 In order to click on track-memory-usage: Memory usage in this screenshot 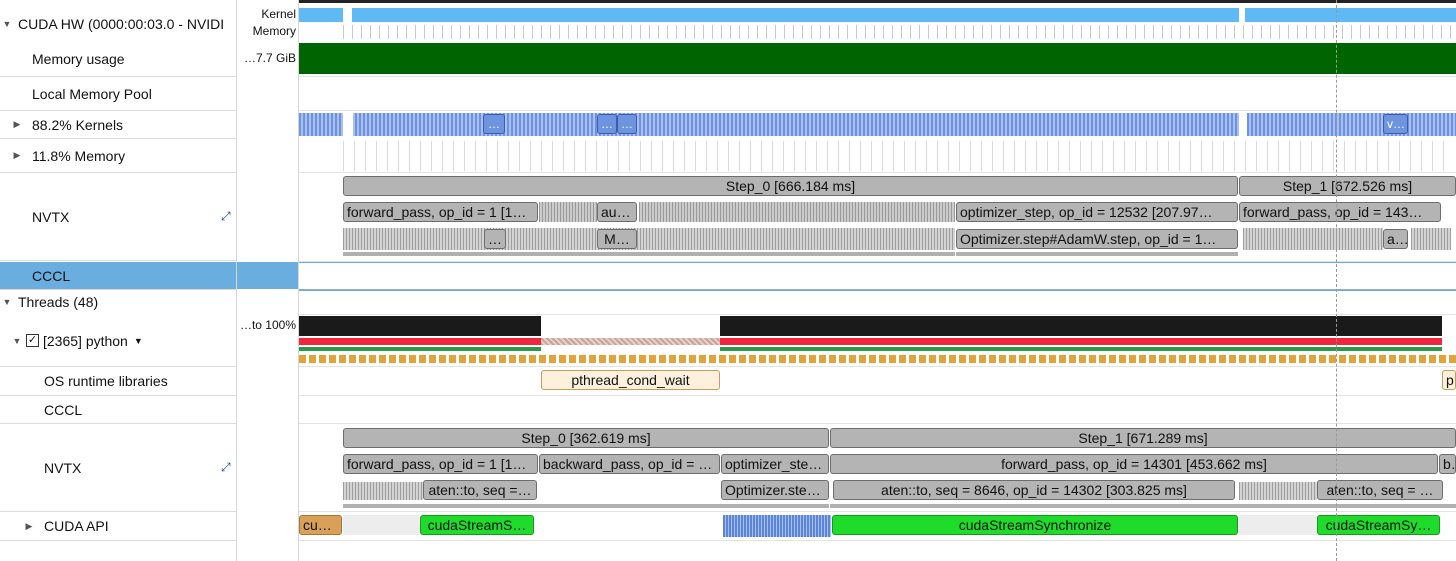, I will do `click(118, 59)`.